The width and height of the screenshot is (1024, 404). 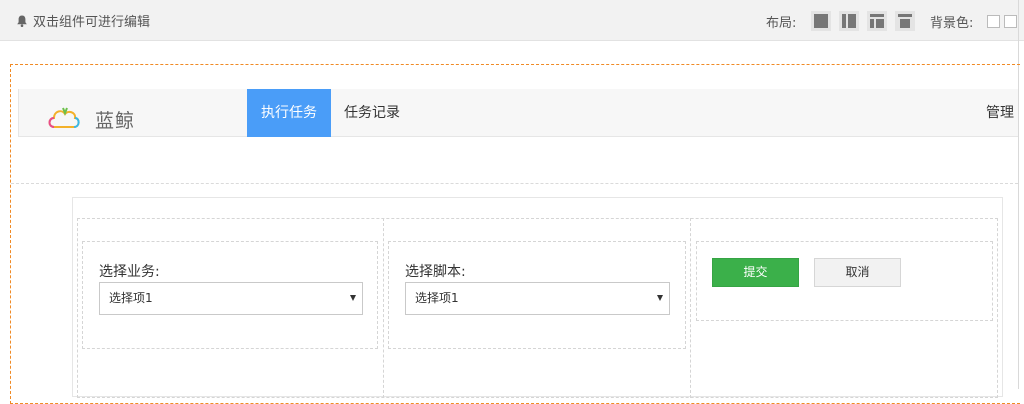 I want to click on tab-execute-task: 执行任务, so click(x=289, y=113).